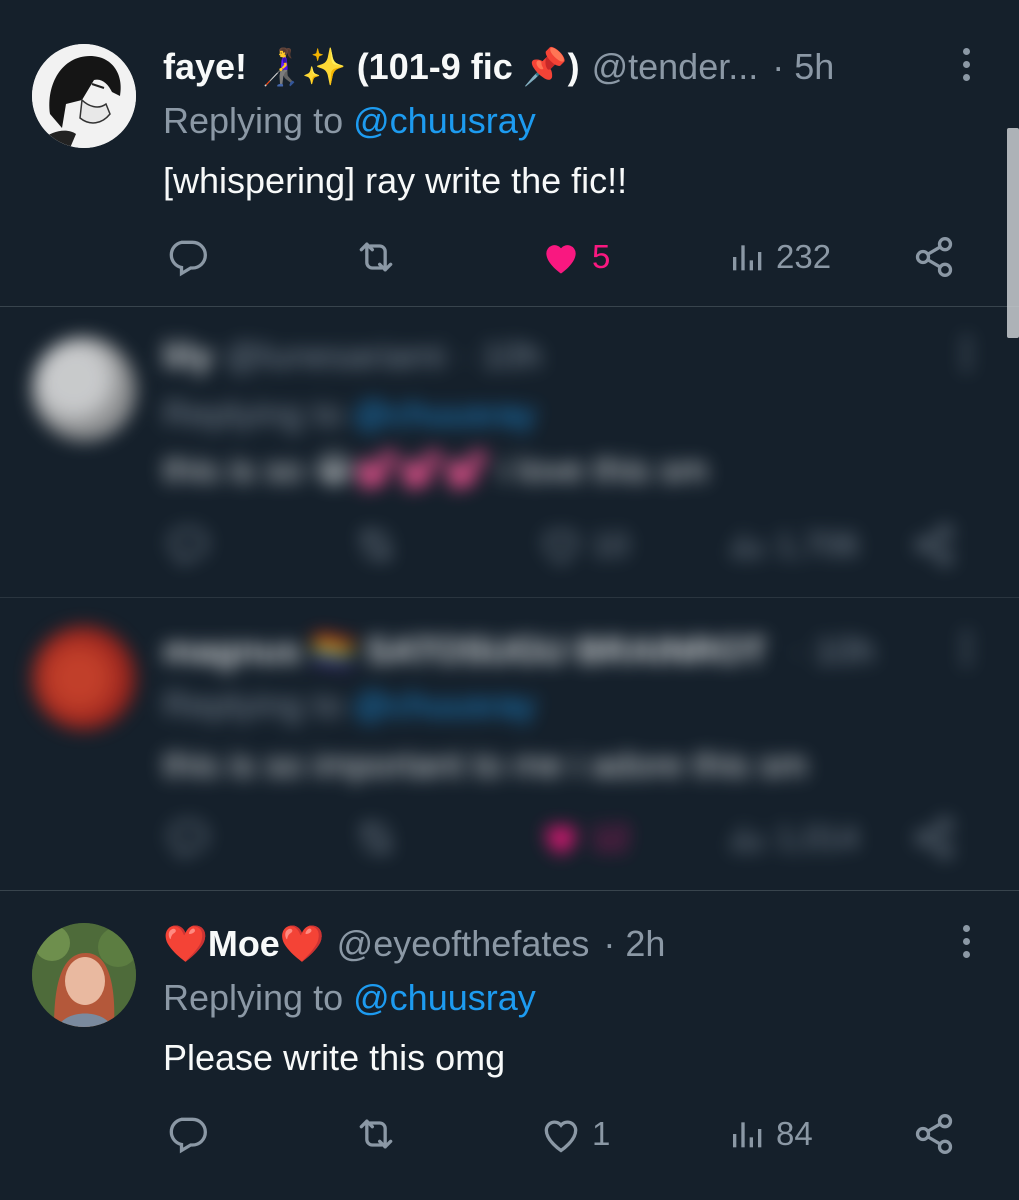 The height and width of the screenshot is (1200, 1019). Describe the element at coordinates (583, 545) in the screenshot. I see `like-button: 10` at that location.